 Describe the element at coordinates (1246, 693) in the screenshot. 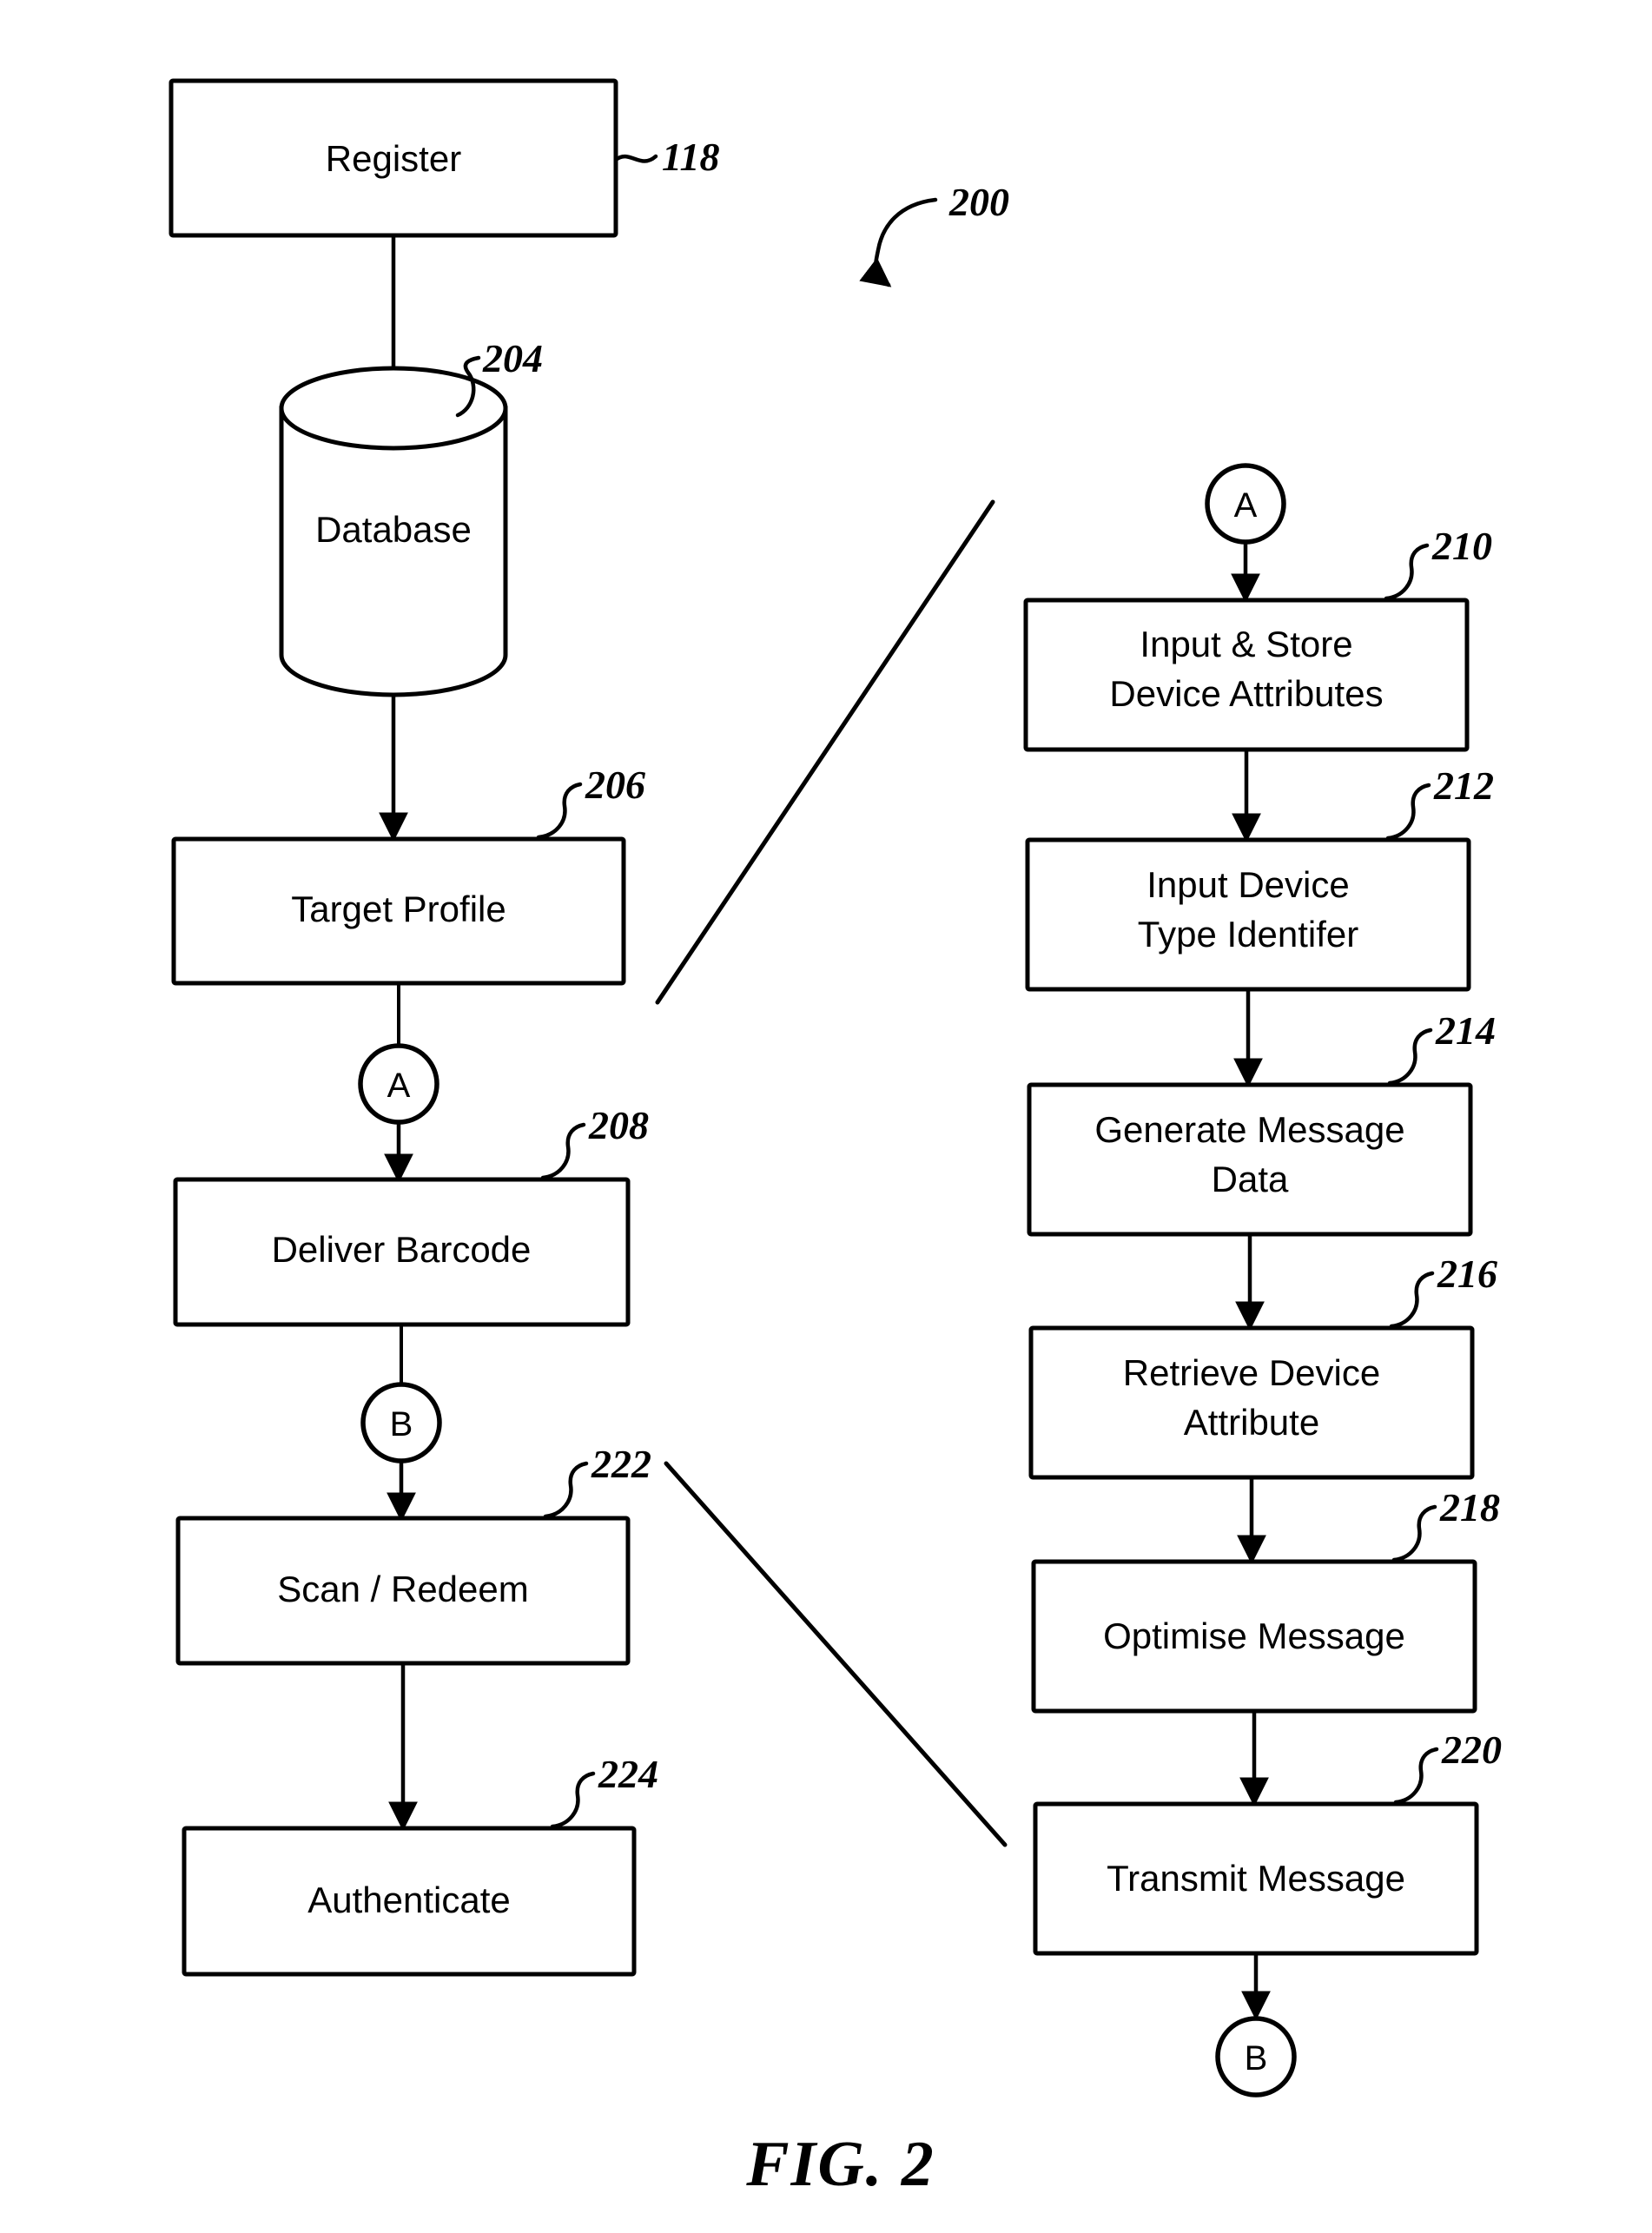

I see `node-input-store-attrs-label-line2: Device Attributes` at that location.